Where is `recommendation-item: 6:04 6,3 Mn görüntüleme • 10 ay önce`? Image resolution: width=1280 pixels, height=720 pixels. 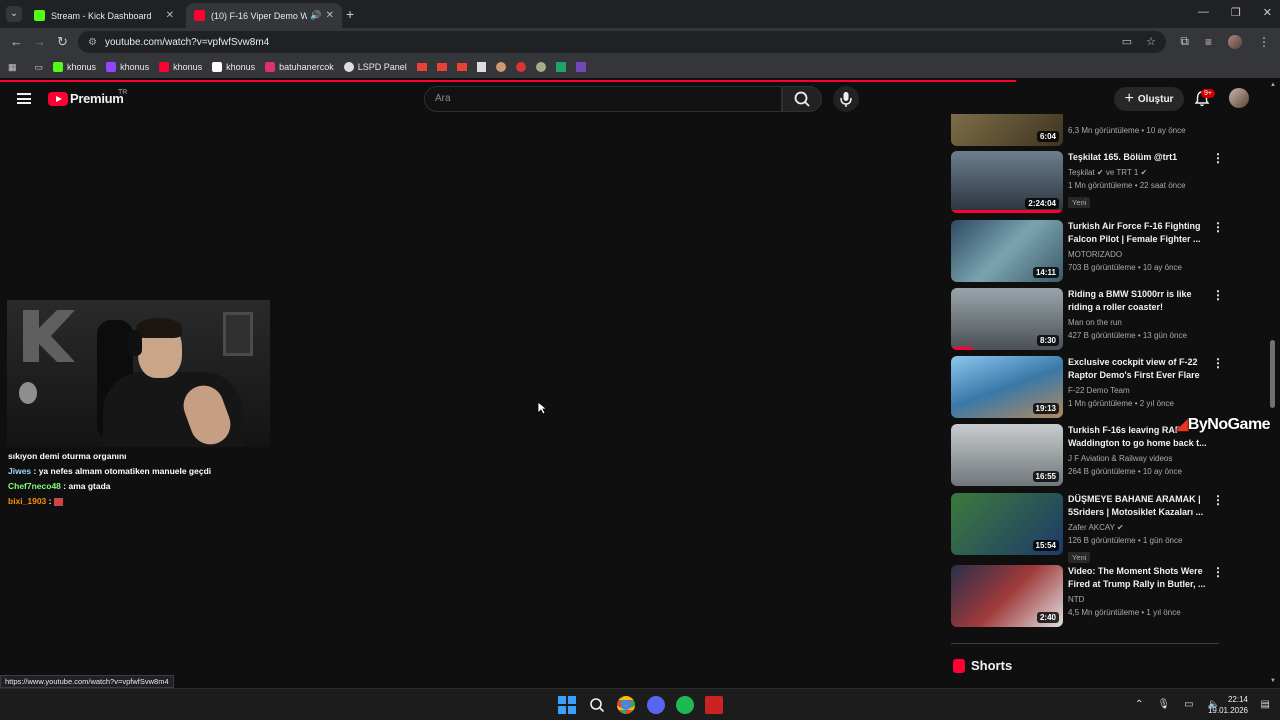 recommendation-item: 6:04 6,3 Mn görüntüleme • 10 ay önce is located at coordinates (1085, 130).